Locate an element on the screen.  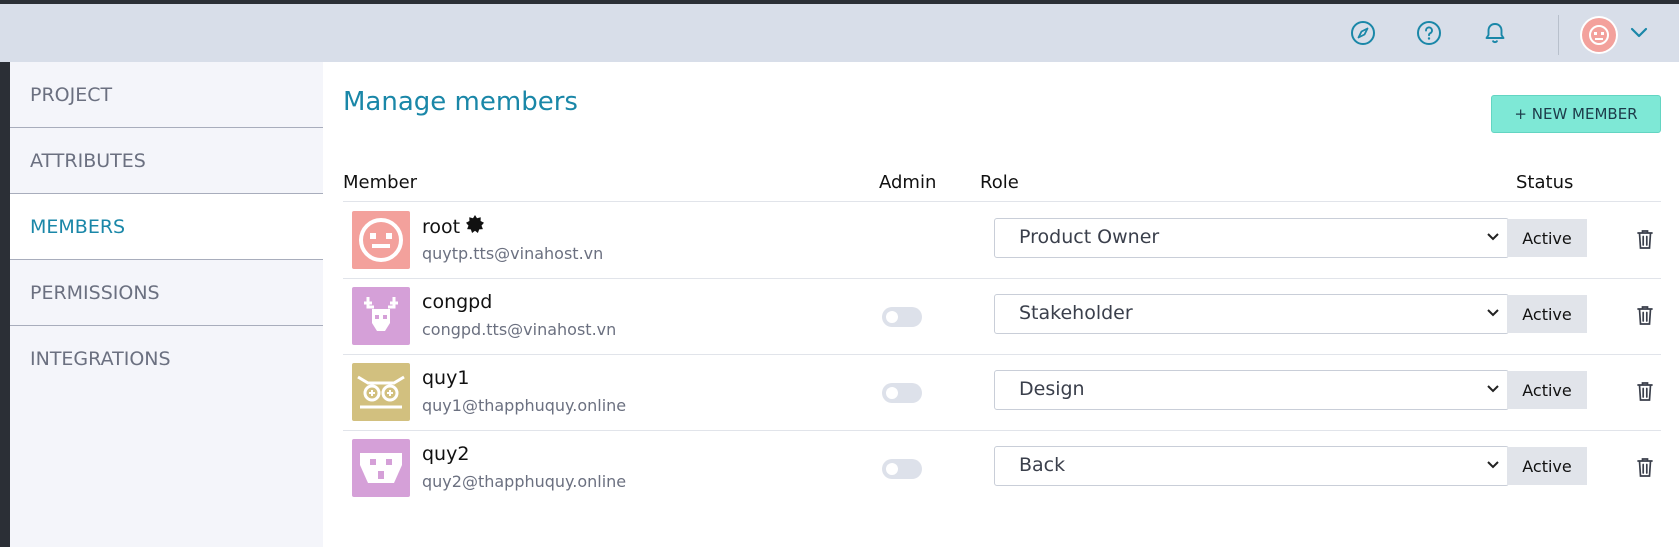
sidebar-item-permissions: PERMISSIONS is located at coordinates (166, 293).